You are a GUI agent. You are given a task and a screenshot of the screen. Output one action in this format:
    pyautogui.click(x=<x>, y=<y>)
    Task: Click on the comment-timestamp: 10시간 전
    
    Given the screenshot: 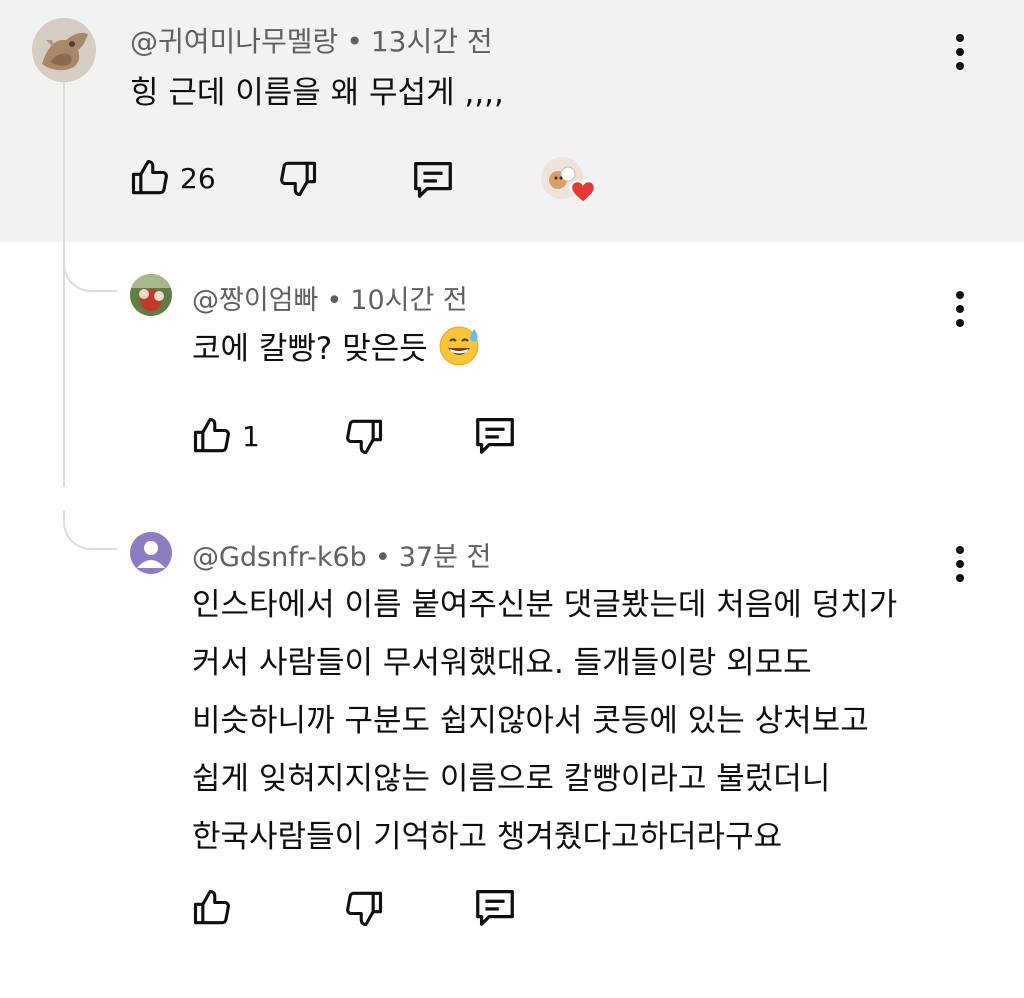 What is the action you would take?
    pyautogui.click(x=408, y=300)
    